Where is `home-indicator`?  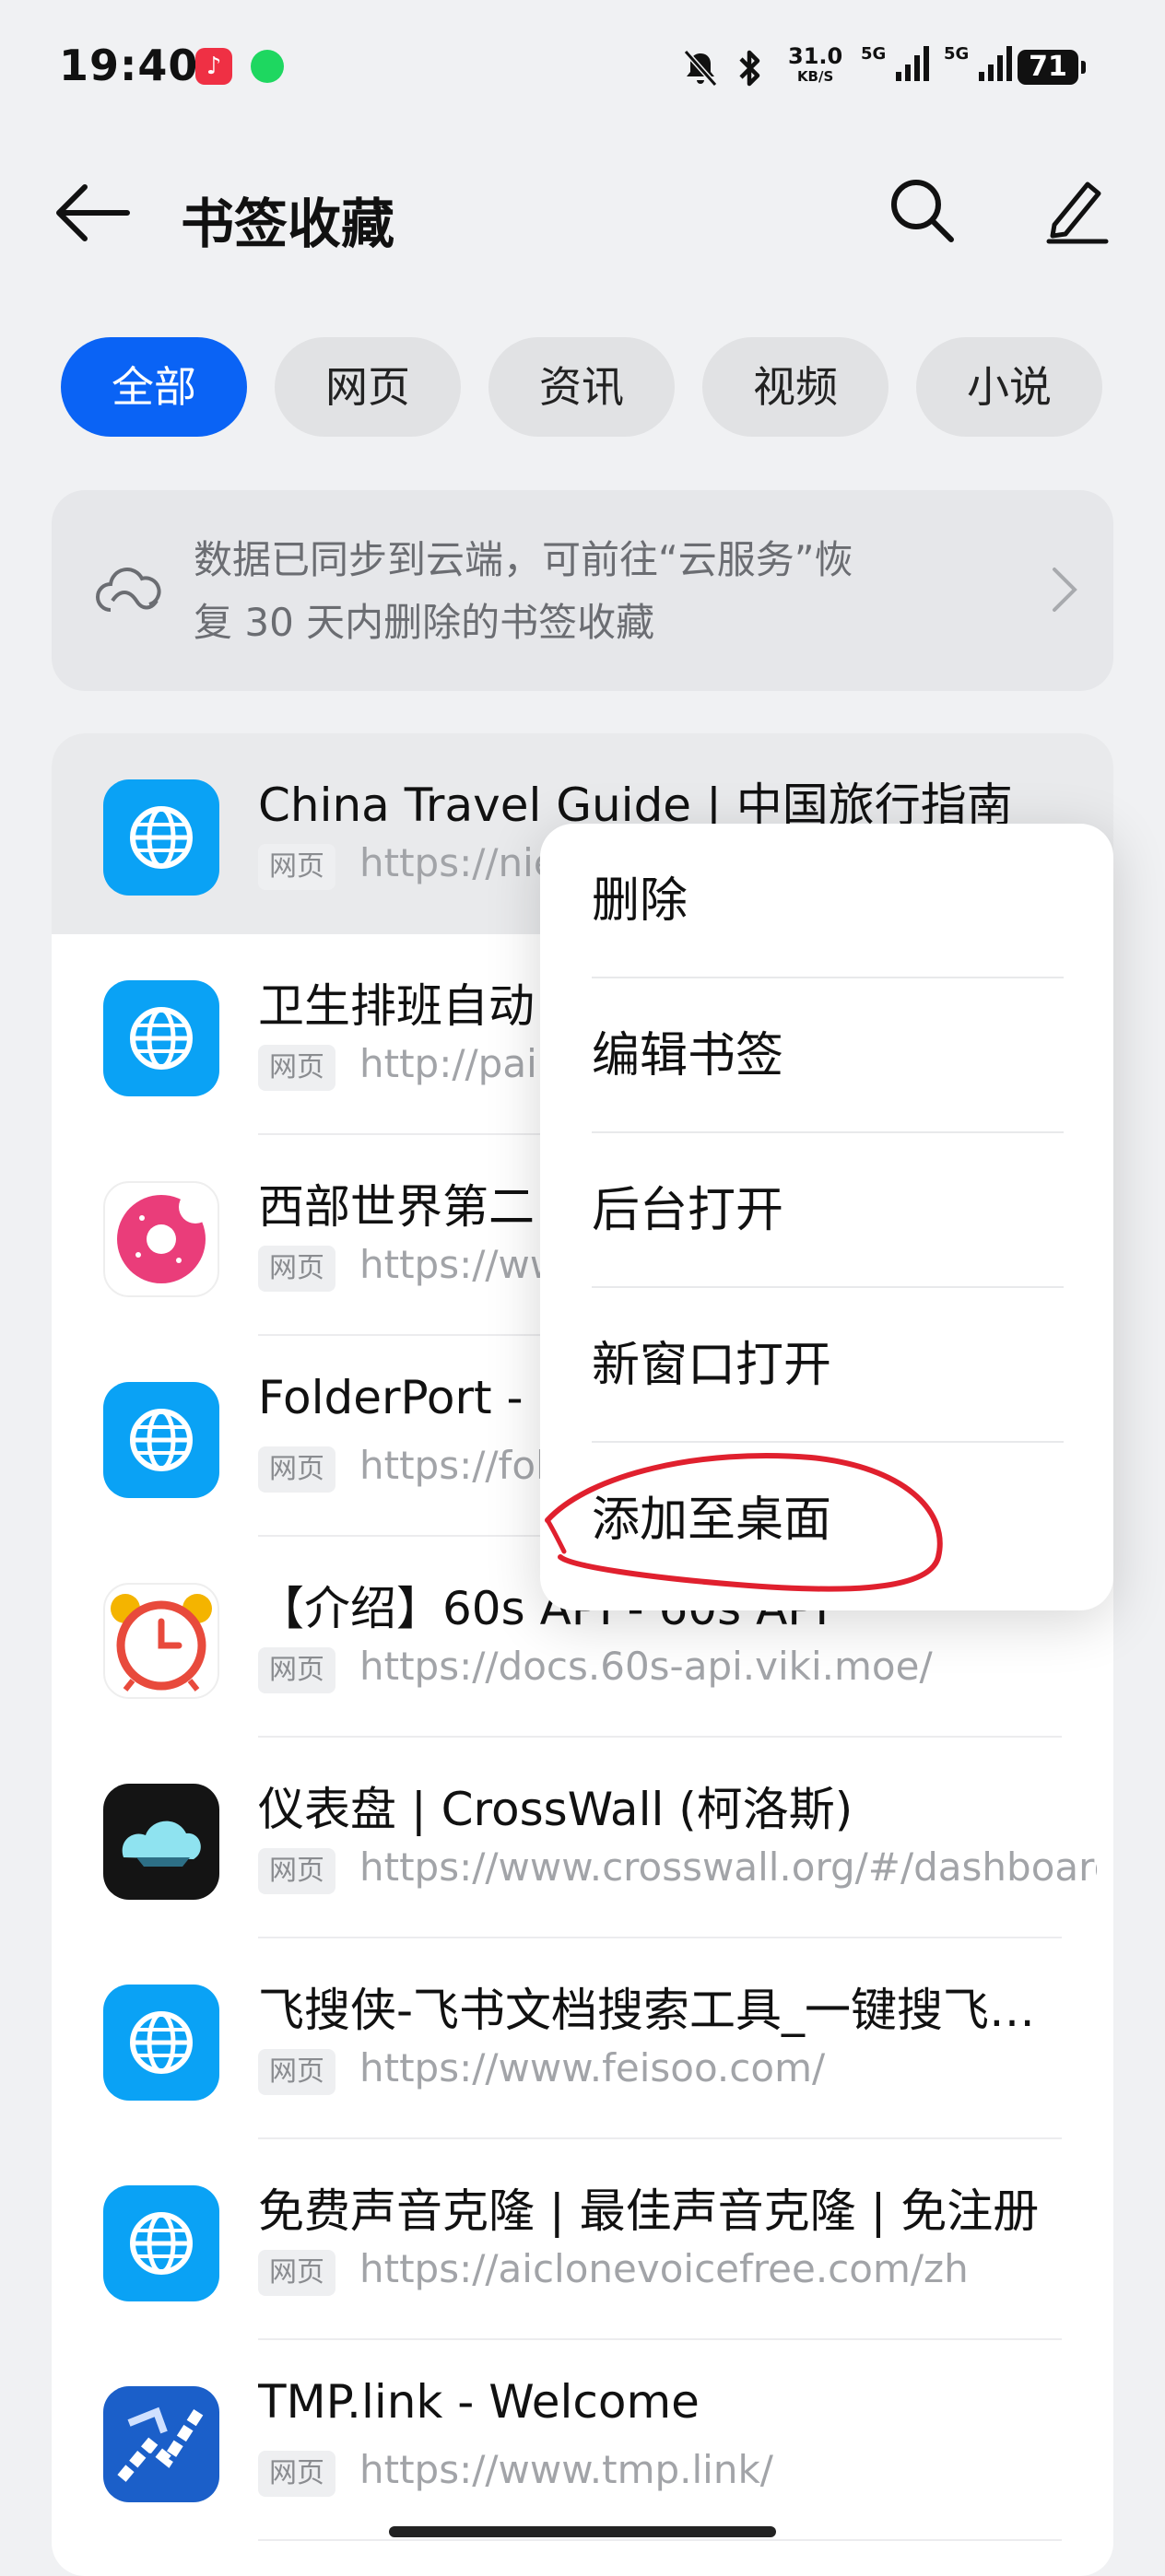
home-indicator is located at coordinates (582, 2531).